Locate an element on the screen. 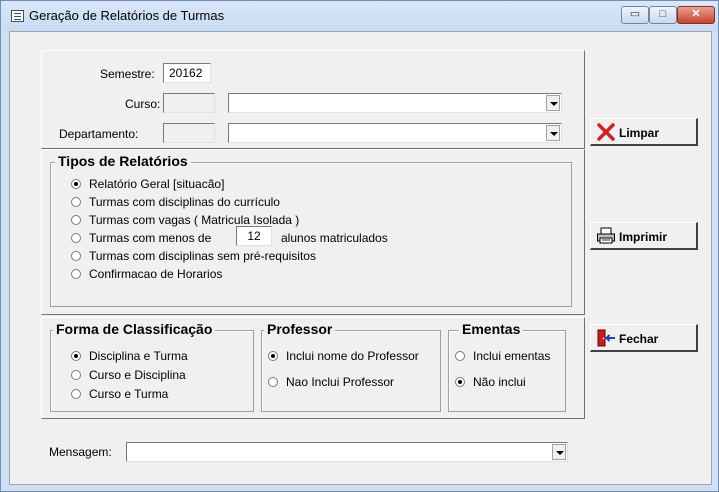 This screenshot has height=492, width=719. title-bar: Geração de Relatórios de Turmas ▭ □ ✕ is located at coordinates (359, 16).